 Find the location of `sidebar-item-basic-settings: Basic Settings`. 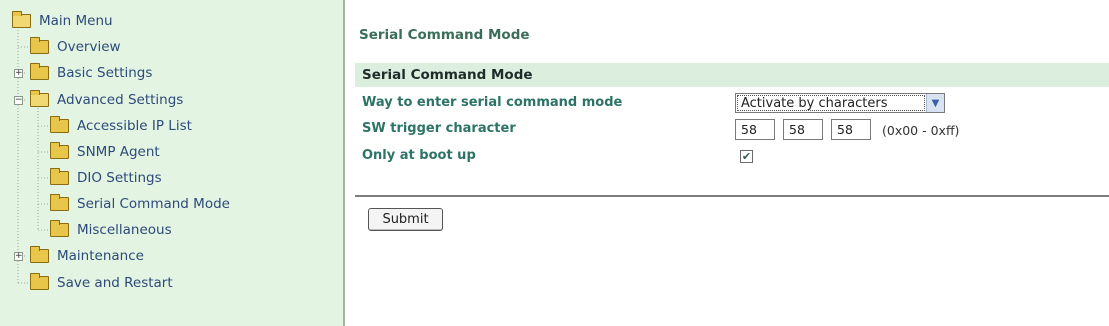

sidebar-item-basic-settings: Basic Settings is located at coordinates (91, 73).